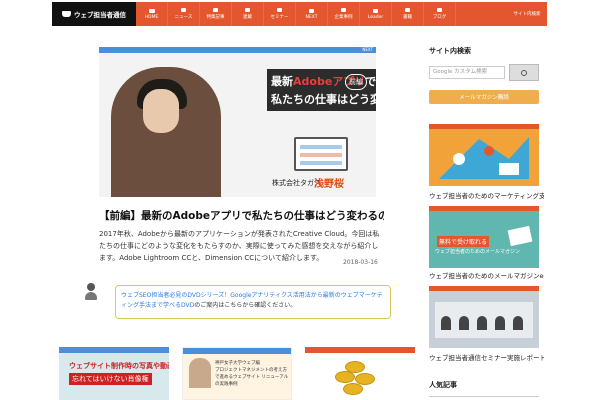 Image resolution: width=600 pixels, height=400 pixels. Describe the element at coordinates (311, 10) in the screenshot. I see `rocket-icon` at that location.